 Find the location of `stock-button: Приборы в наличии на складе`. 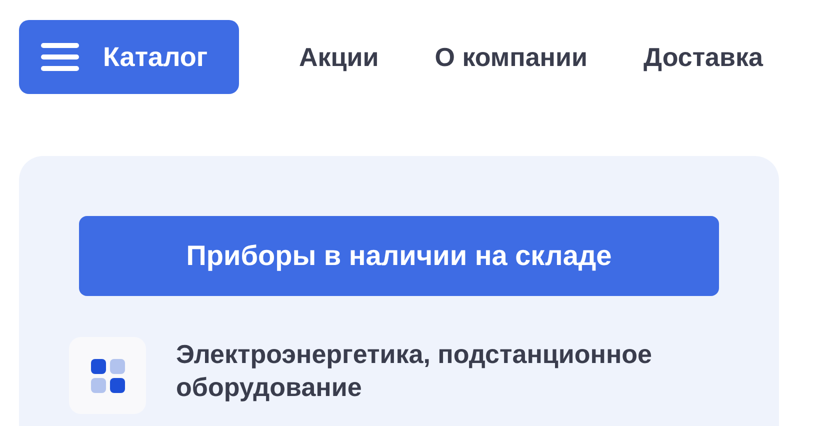

stock-button: Приборы в наличии на складе is located at coordinates (399, 256).